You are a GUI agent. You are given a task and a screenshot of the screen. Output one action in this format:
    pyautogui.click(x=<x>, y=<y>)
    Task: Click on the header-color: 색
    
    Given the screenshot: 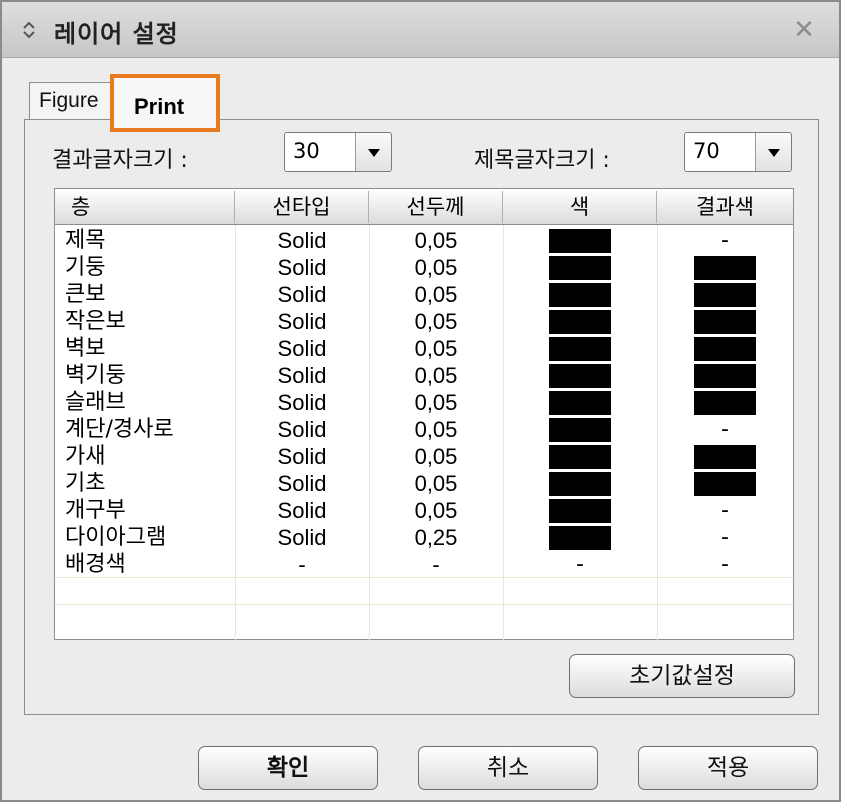 What is the action you would take?
    pyautogui.click(x=580, y=207)
    